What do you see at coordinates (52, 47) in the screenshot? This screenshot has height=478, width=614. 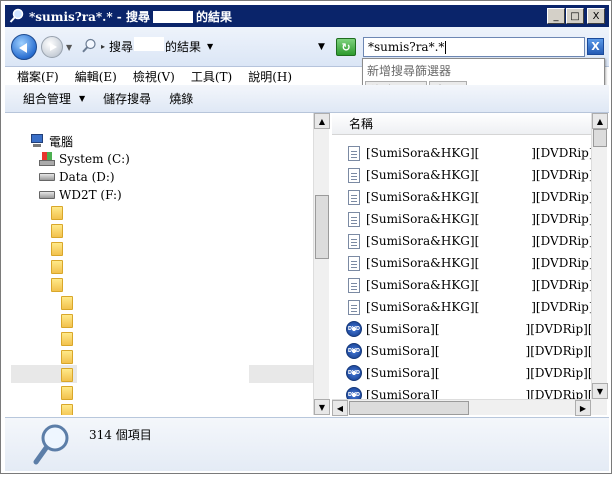 I see `forward-button` at bounding box center [52, 47].